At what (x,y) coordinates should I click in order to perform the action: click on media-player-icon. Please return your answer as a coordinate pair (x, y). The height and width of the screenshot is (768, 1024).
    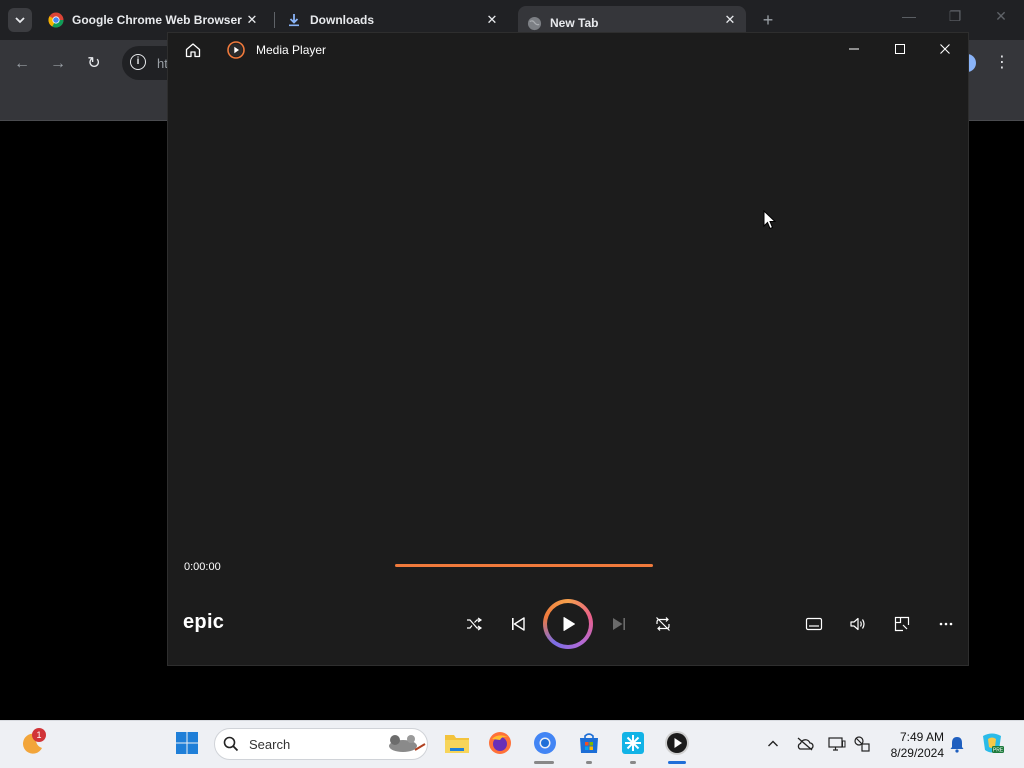
    Looking at the image, I should click on (677, 743).